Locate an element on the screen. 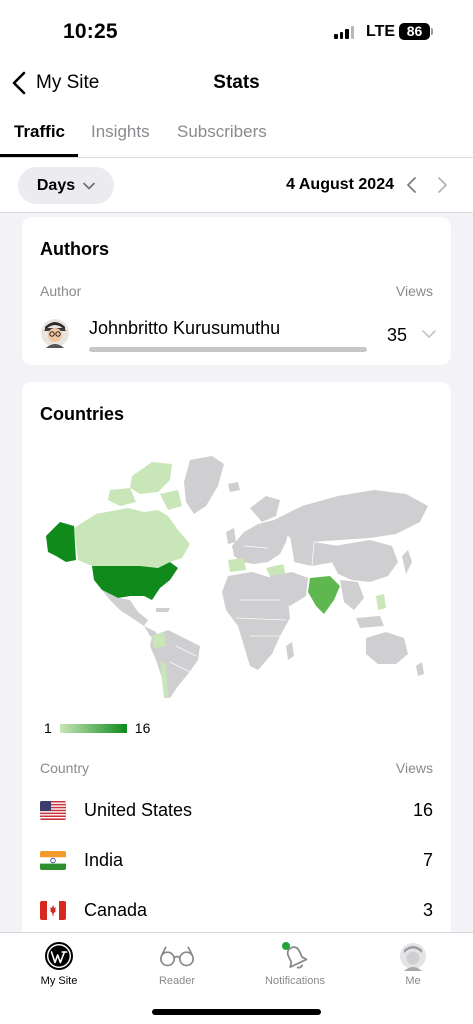  country-views: 3 is located at coordinates (427, 910).